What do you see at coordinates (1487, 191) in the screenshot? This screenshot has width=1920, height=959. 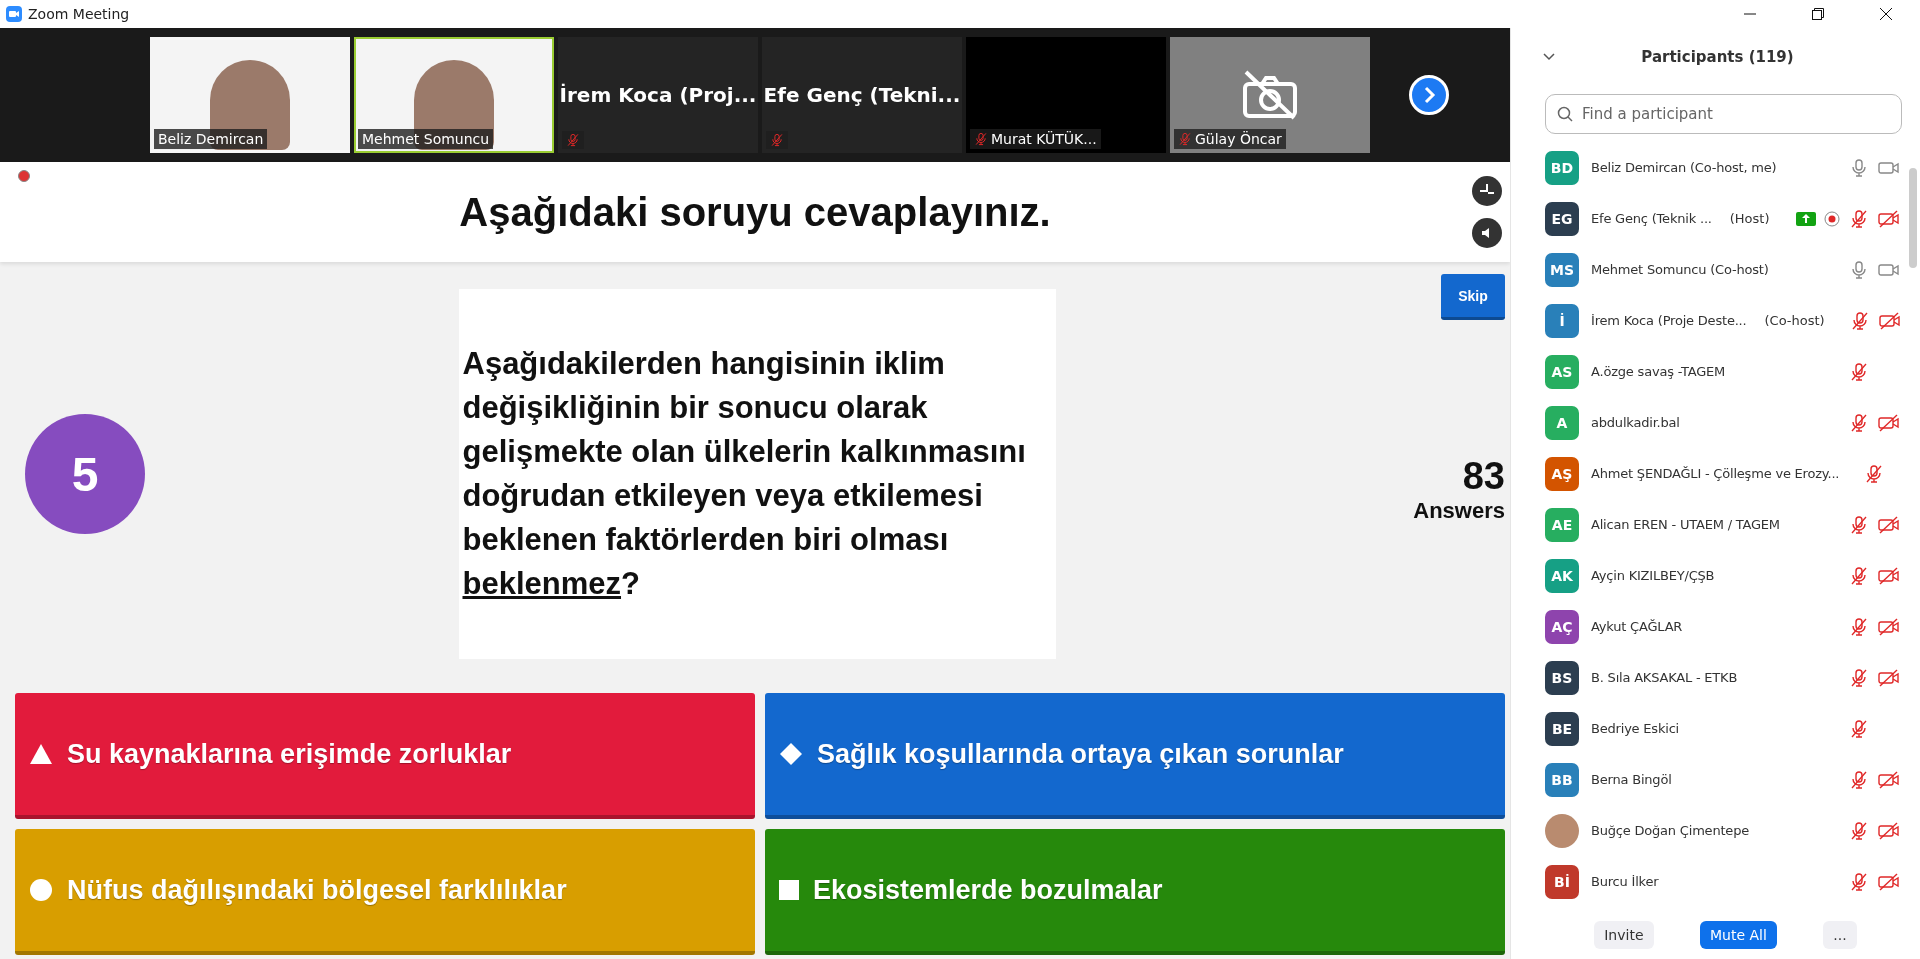 I see `minimize-slide-button` at bounding box center [1487, 191].